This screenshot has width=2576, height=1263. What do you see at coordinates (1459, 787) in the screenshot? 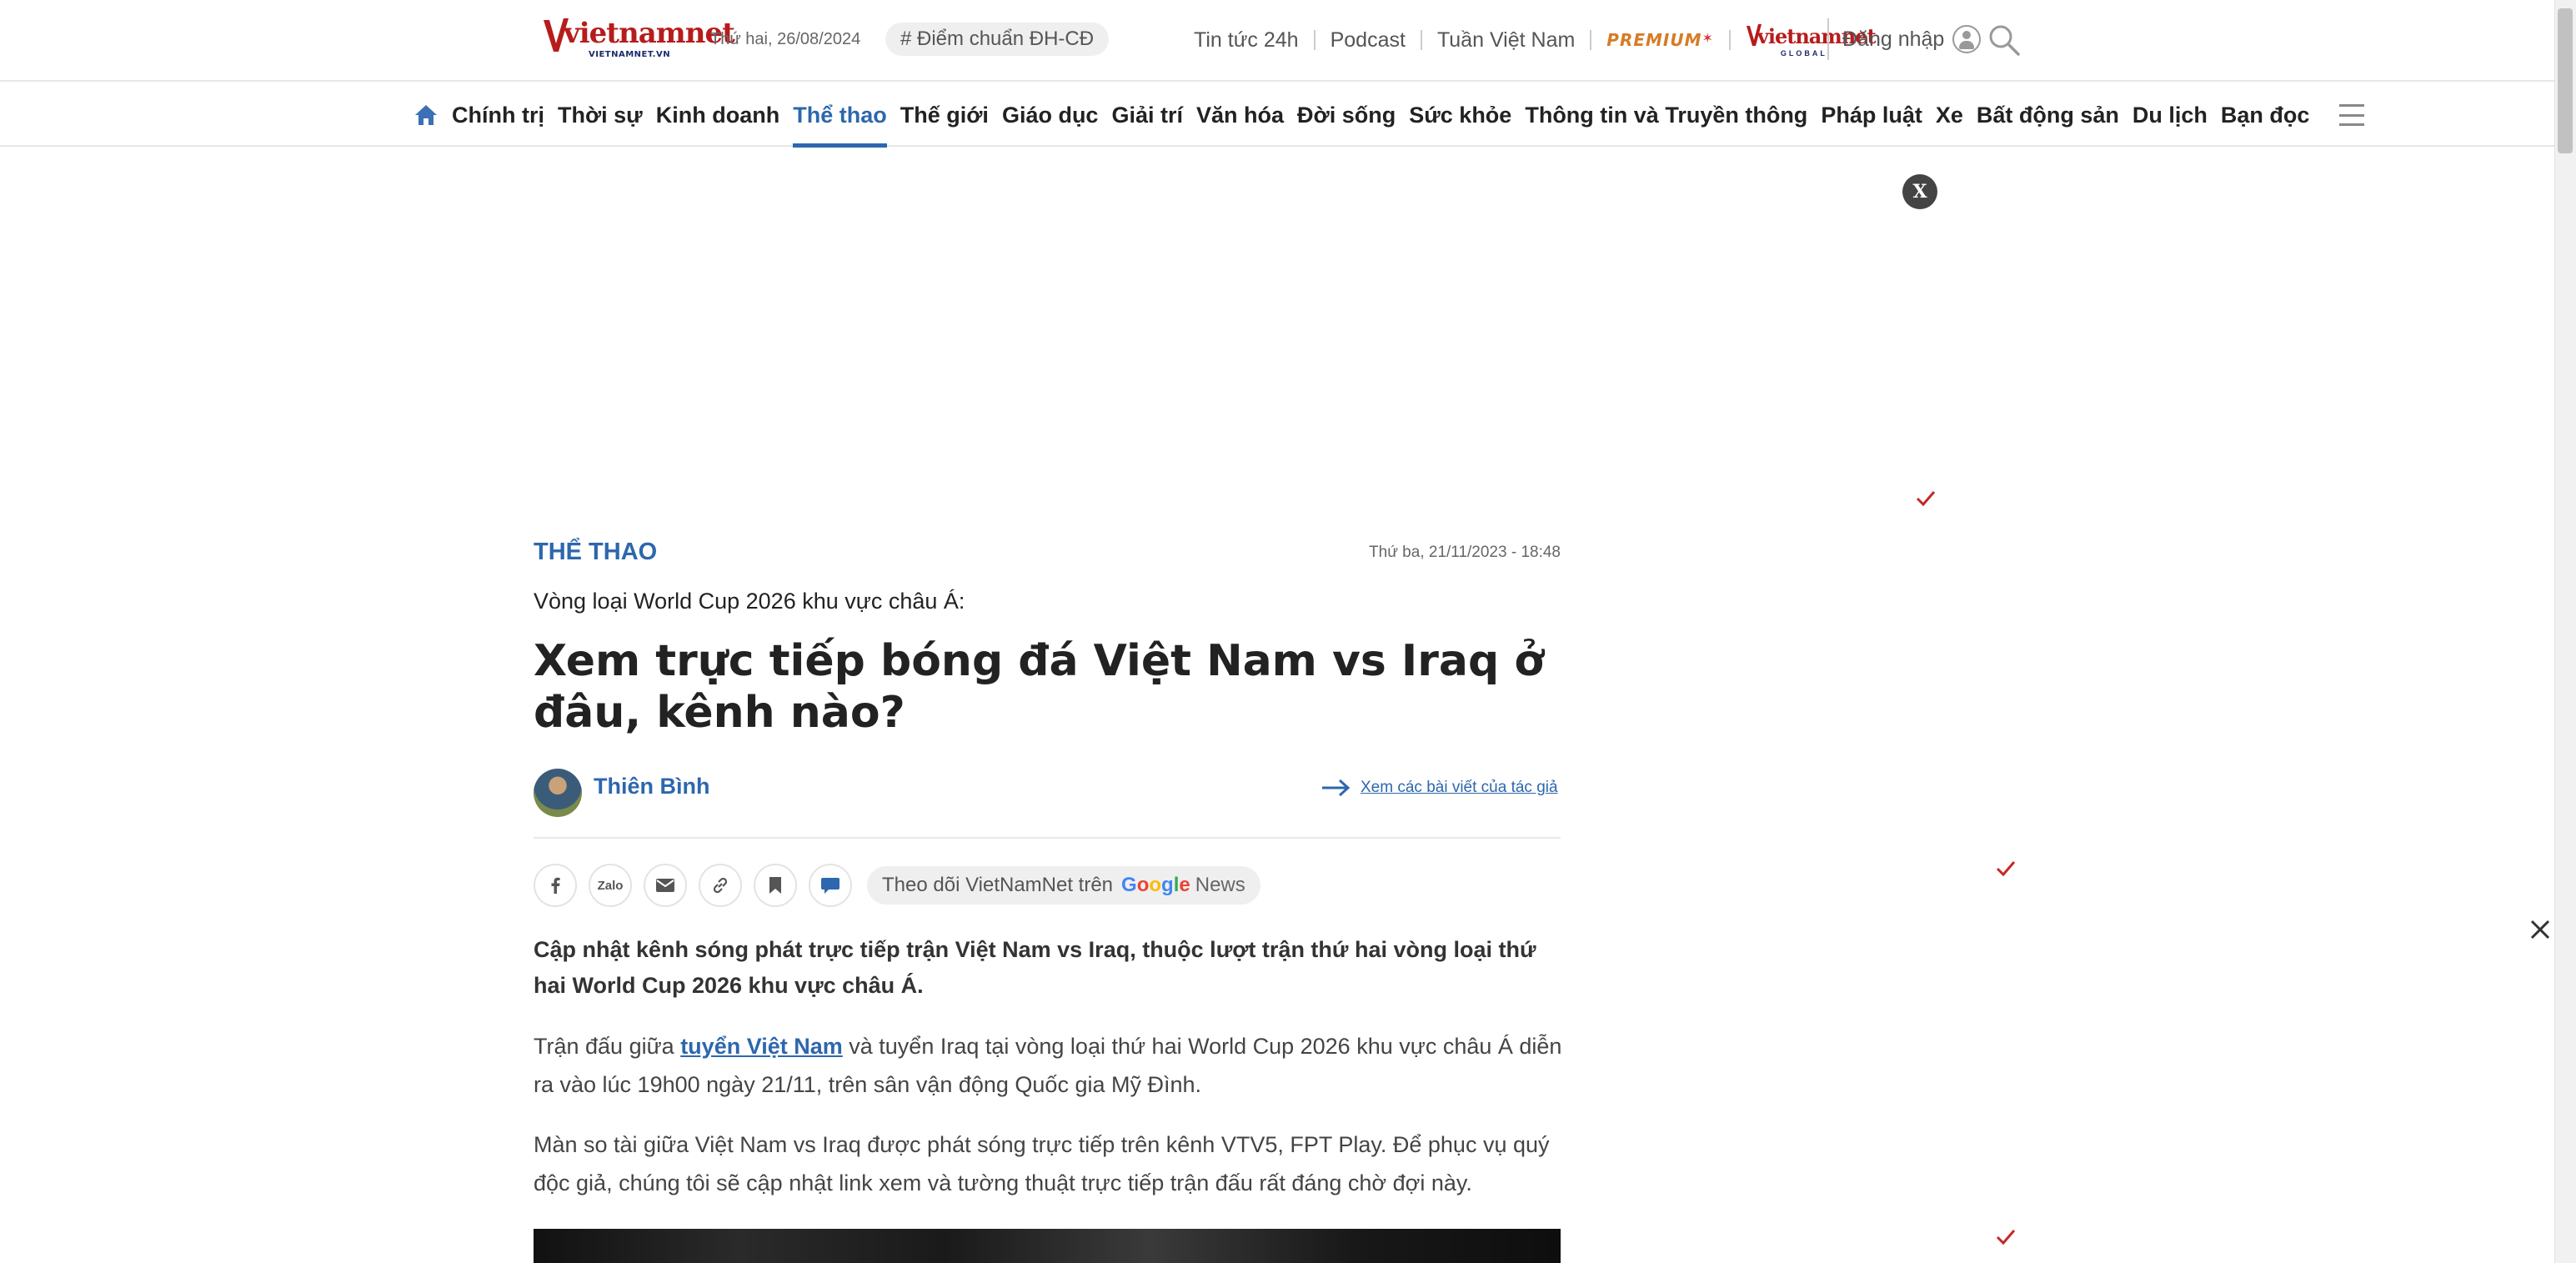
I see `author-articles-label: Xem các bài viết của tác giả` at bounding box center [1459, 787].